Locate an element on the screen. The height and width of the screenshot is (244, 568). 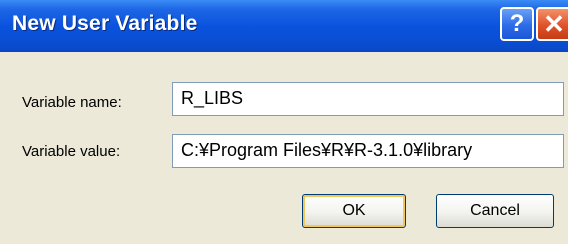
variable-value-label: Variable value: is located at coordinates (71, 151).